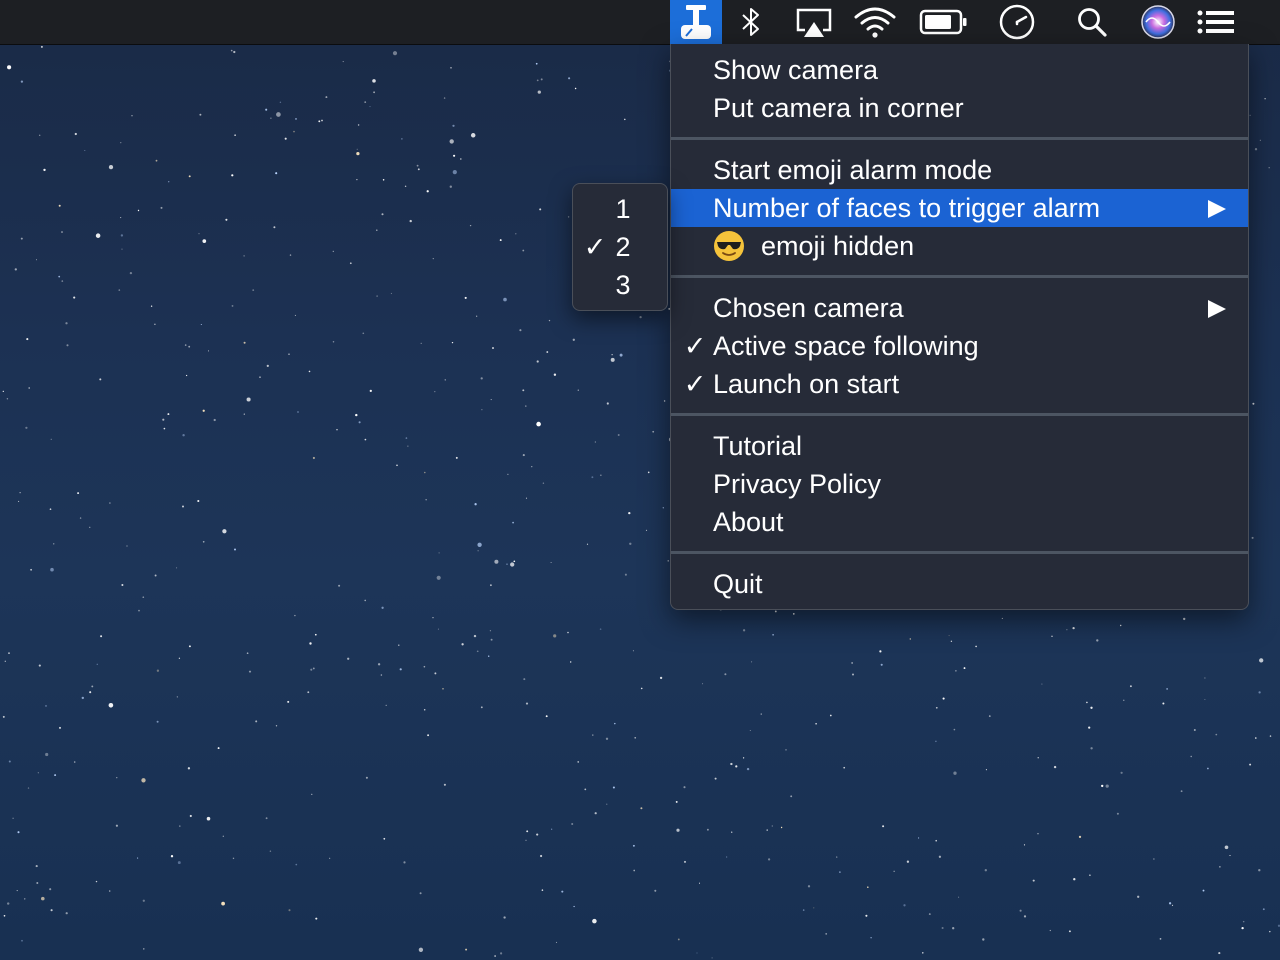  I want to click on spotlight-search-icon, so click(1092, 22).